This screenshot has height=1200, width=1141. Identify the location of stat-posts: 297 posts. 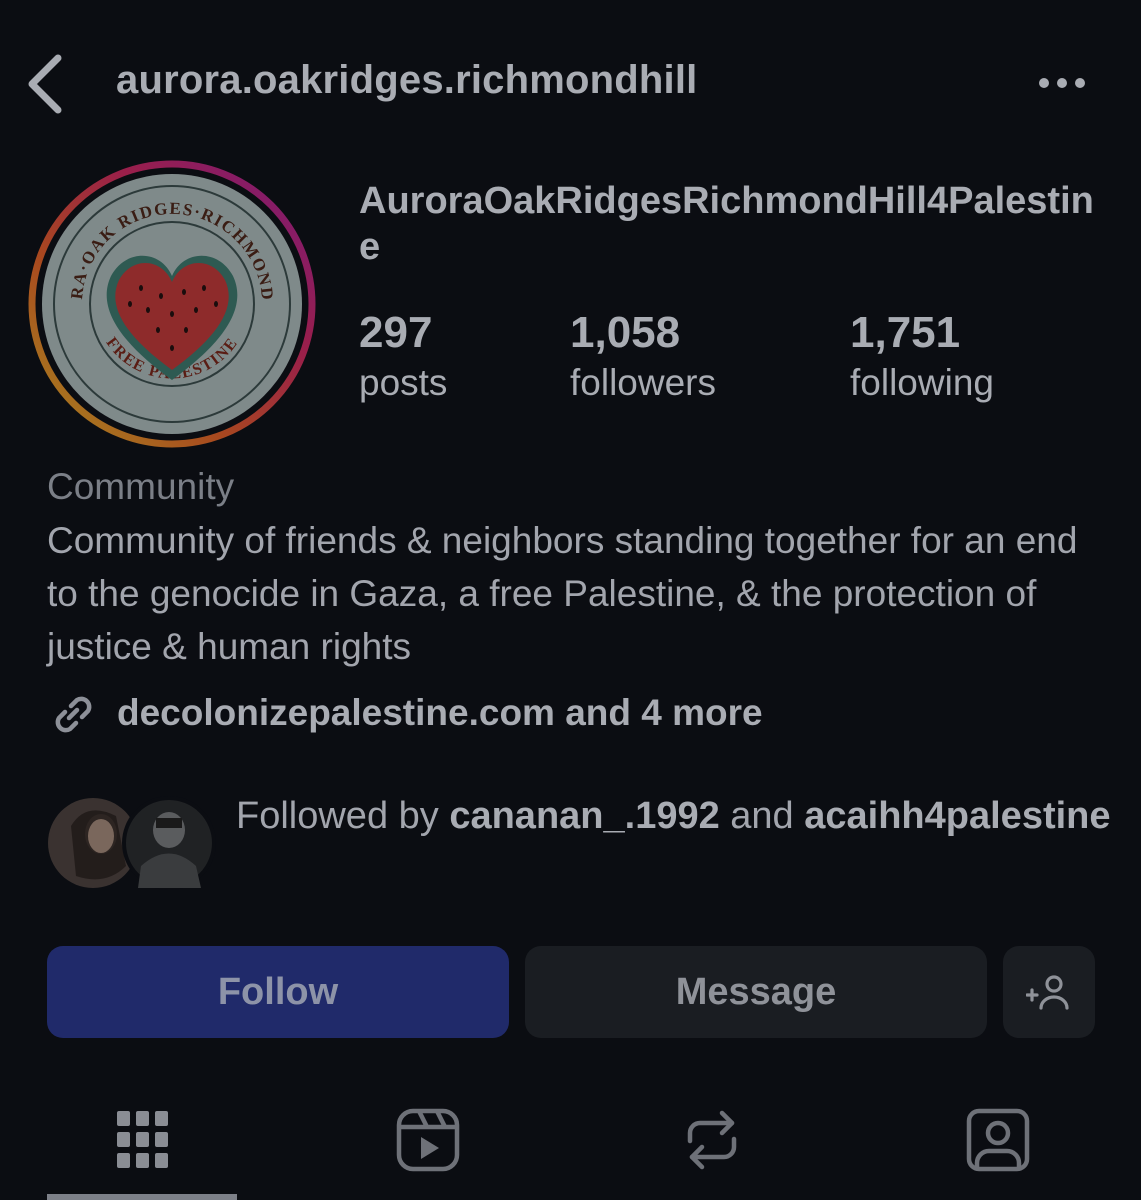
(403, 358).